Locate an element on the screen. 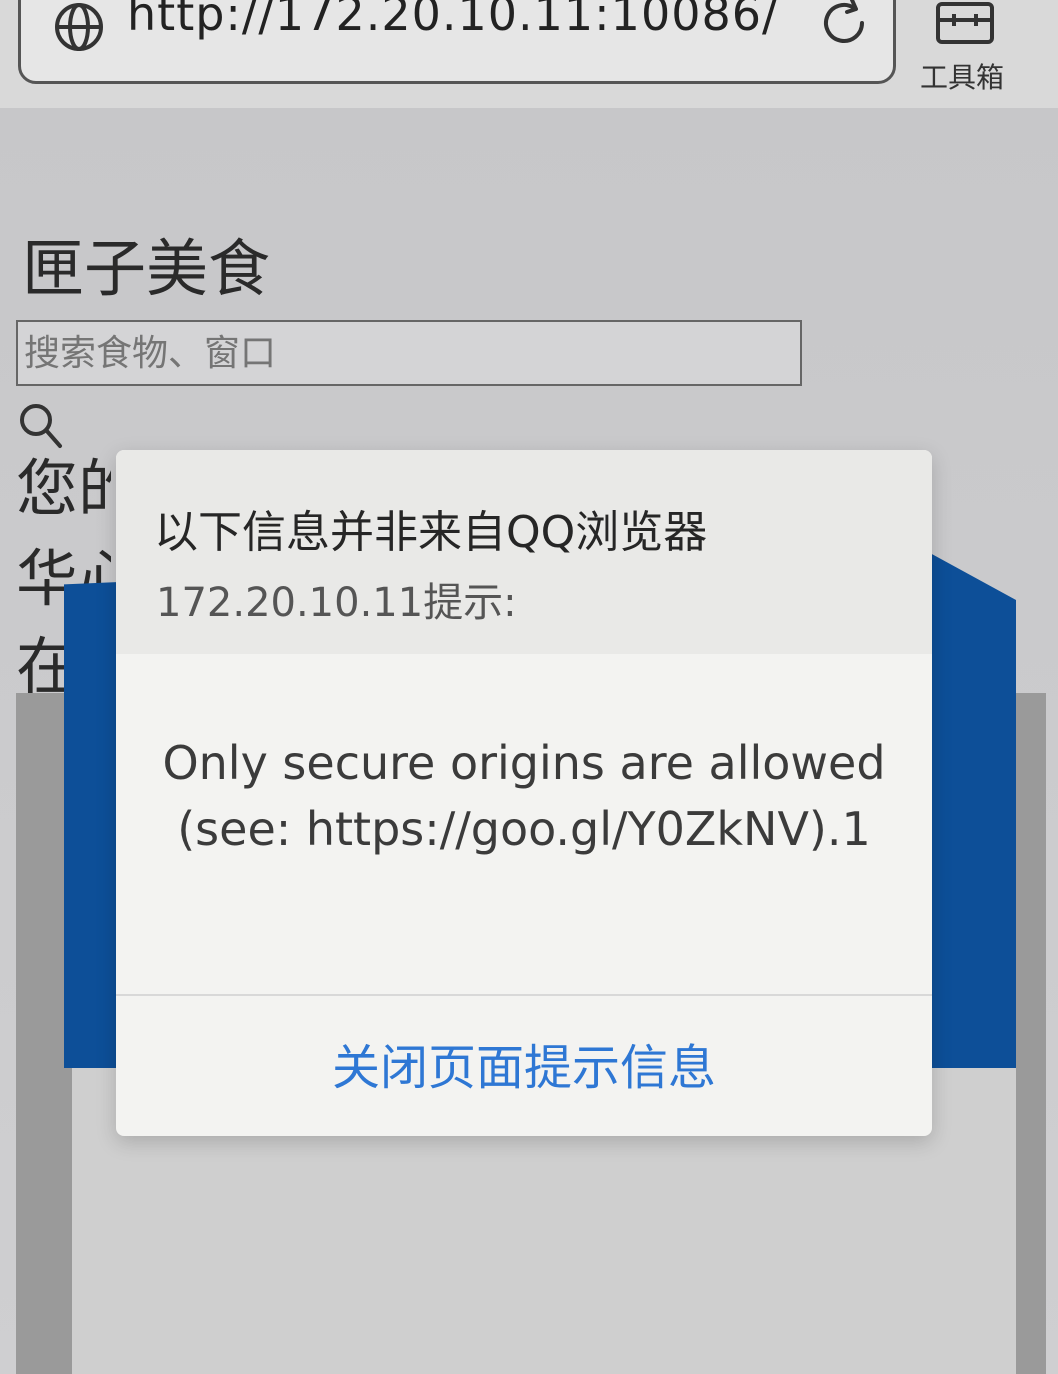  dialog-header: 以下信息并非来自QQ浏览器 172.20.10.11提示: is located at coordinates (524, 552).